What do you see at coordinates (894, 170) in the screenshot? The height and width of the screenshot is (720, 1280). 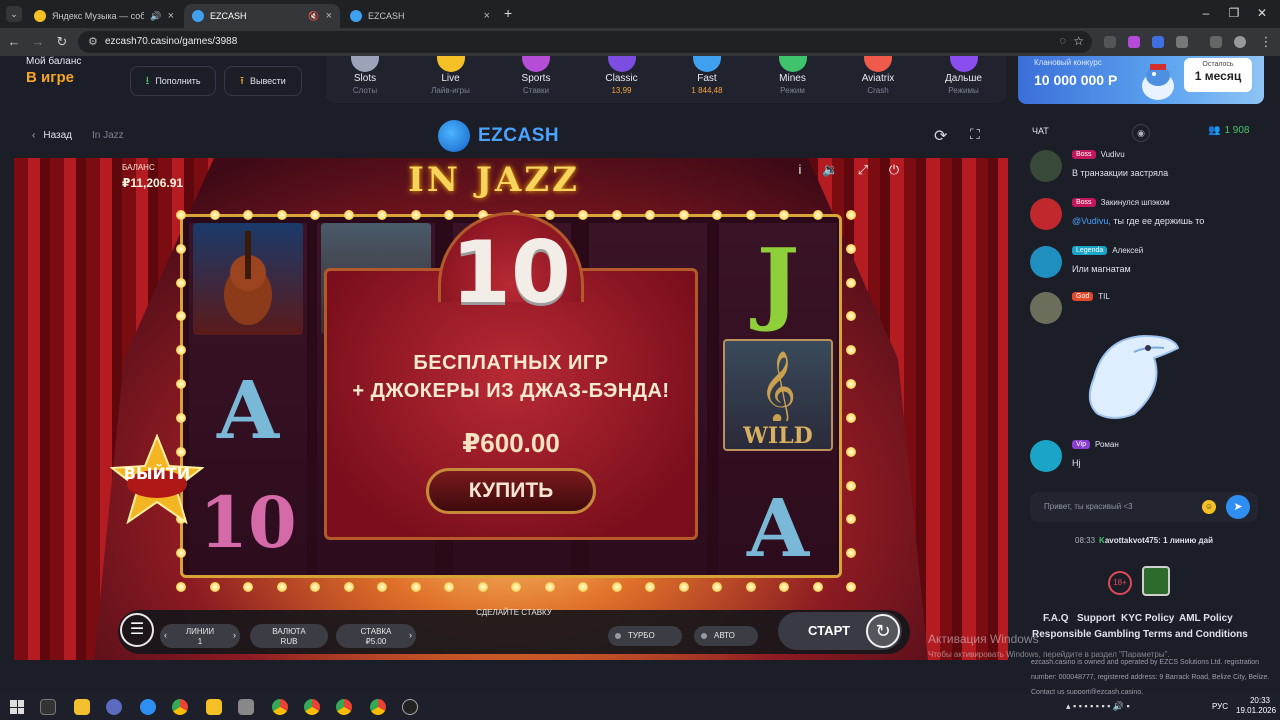 I see `power-icon: ⏻` at bounding box center [894, 170].